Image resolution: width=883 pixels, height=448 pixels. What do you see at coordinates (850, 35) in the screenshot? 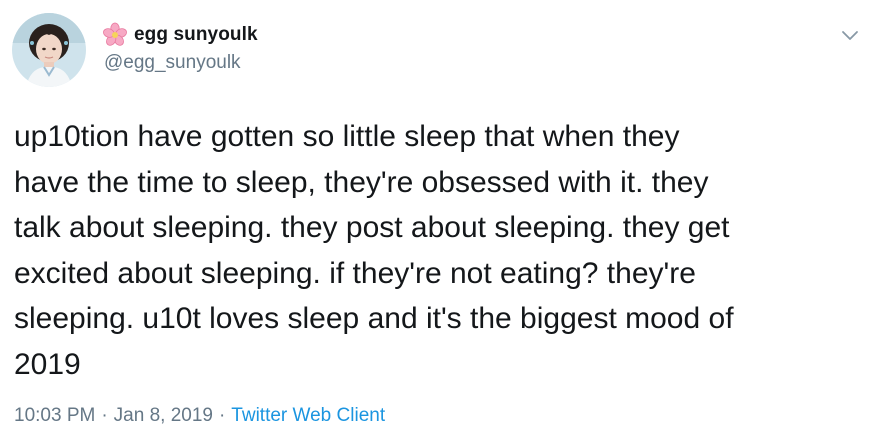
I see `chevron-down-icon` at bounding box center [850, 35].